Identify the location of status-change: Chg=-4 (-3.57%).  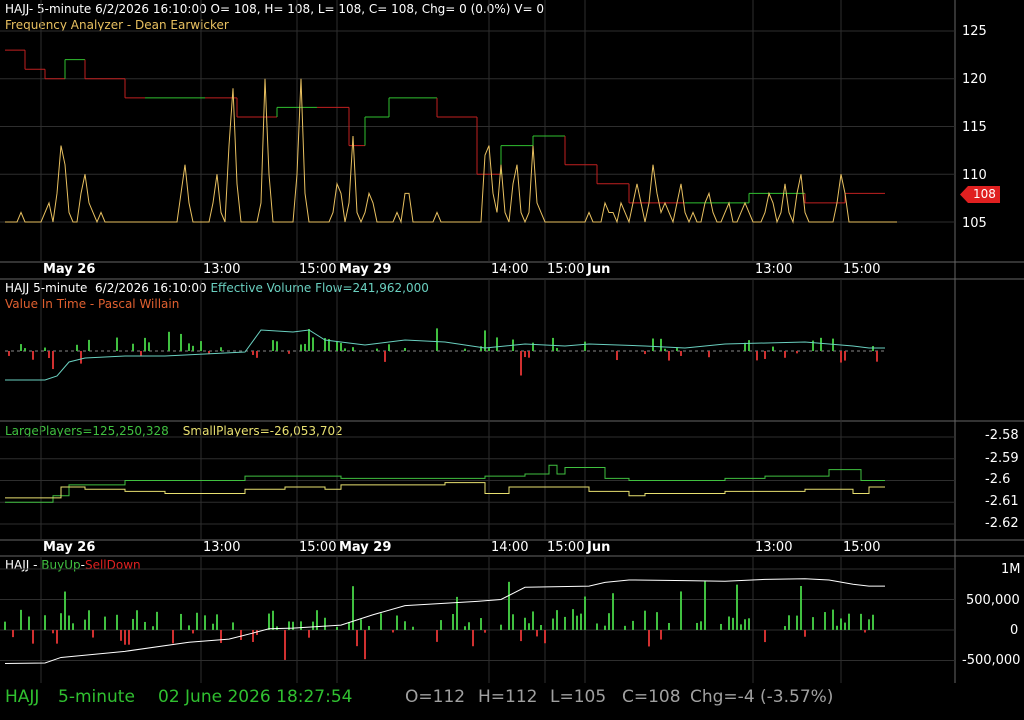
(762, 697).